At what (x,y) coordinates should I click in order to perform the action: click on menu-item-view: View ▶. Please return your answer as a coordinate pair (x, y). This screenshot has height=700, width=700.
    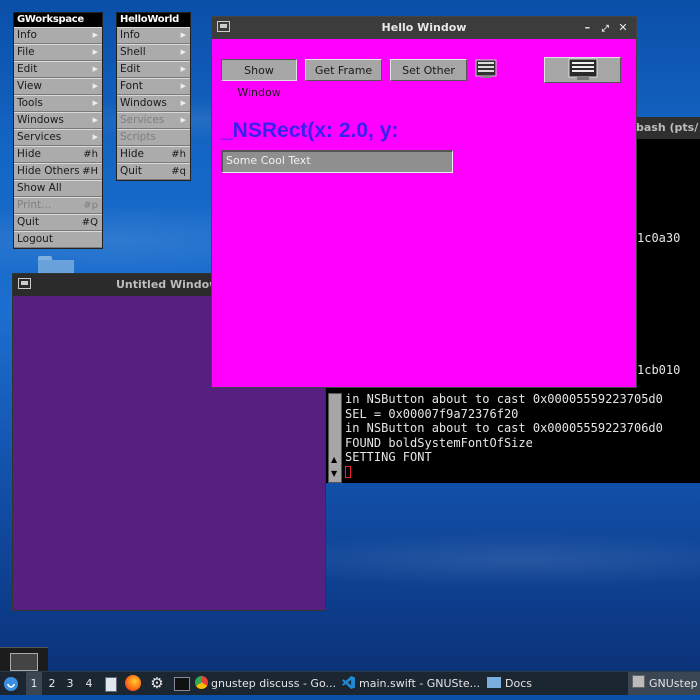
    Looking at the image, I should click on (58, 86).